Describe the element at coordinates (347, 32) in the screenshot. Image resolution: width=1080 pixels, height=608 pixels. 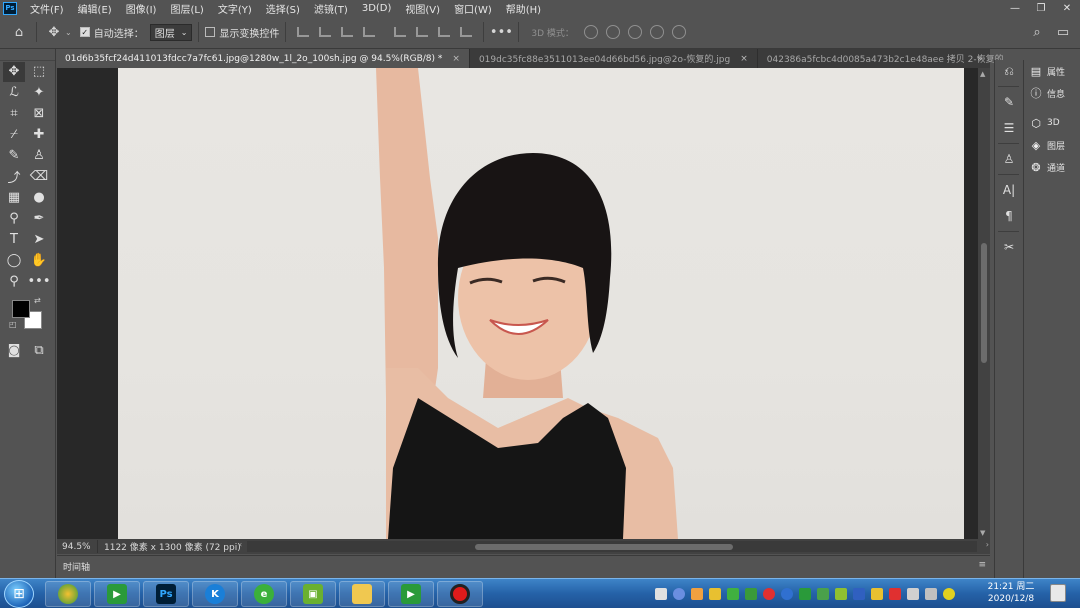
I see `align-right-icon` at that location.